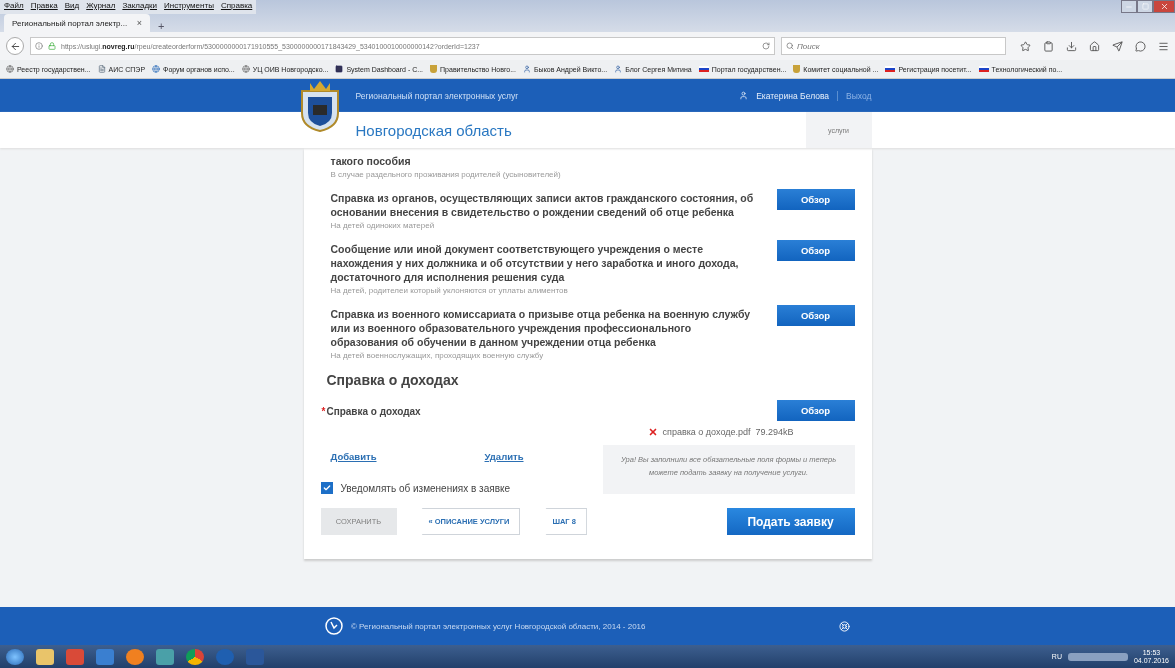 Image resolution: width=1175 pixels, height=668 pixels. Describe the element at coordinates (541, 328) in the screenshot. I see `document-title: Справка из военного комиссариата о призыве отца ребенка на военную службу или из военного образовательного учреждения профессионального образования об обучении в данном учреждении отца ребенка` at that location.